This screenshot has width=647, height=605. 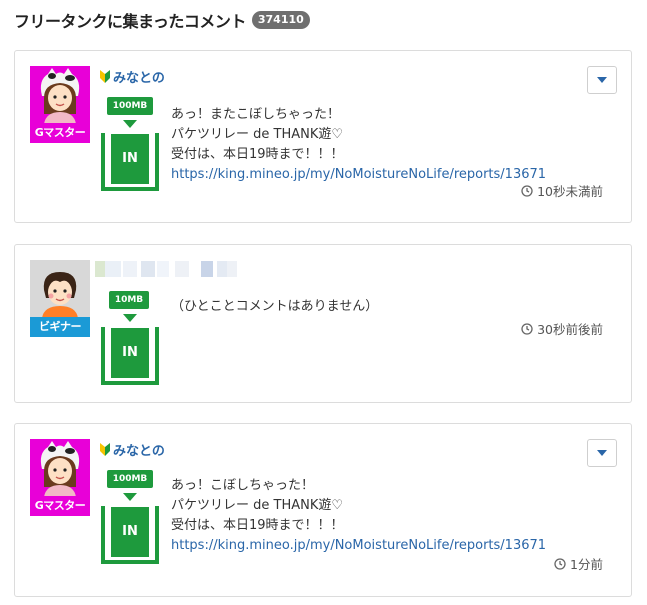 What do you see at coordinates (586, 564) in the screenshot?
I see `timestamp-text: 1分前` at bounding box center [586, 564].